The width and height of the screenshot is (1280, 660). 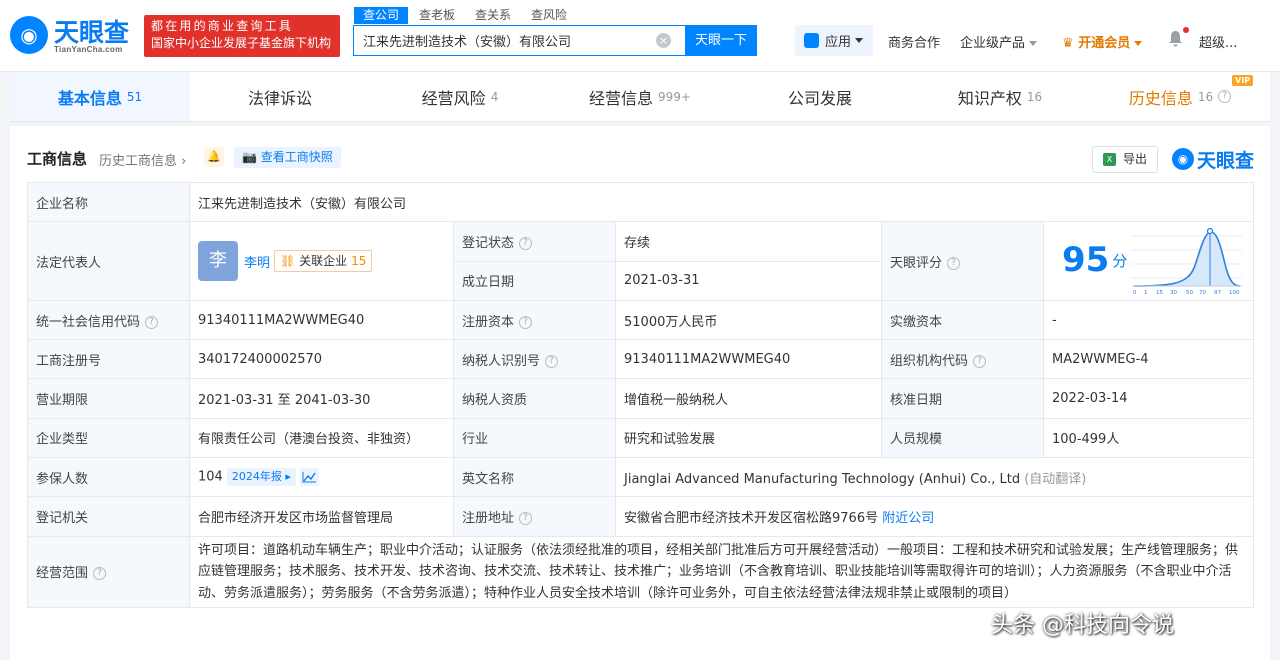 What do you see at coordinates (323, 261) in the screenshot?
I see `related-companies-badge: ⛓ 关联企业 15` at bounding box center [323, 261].